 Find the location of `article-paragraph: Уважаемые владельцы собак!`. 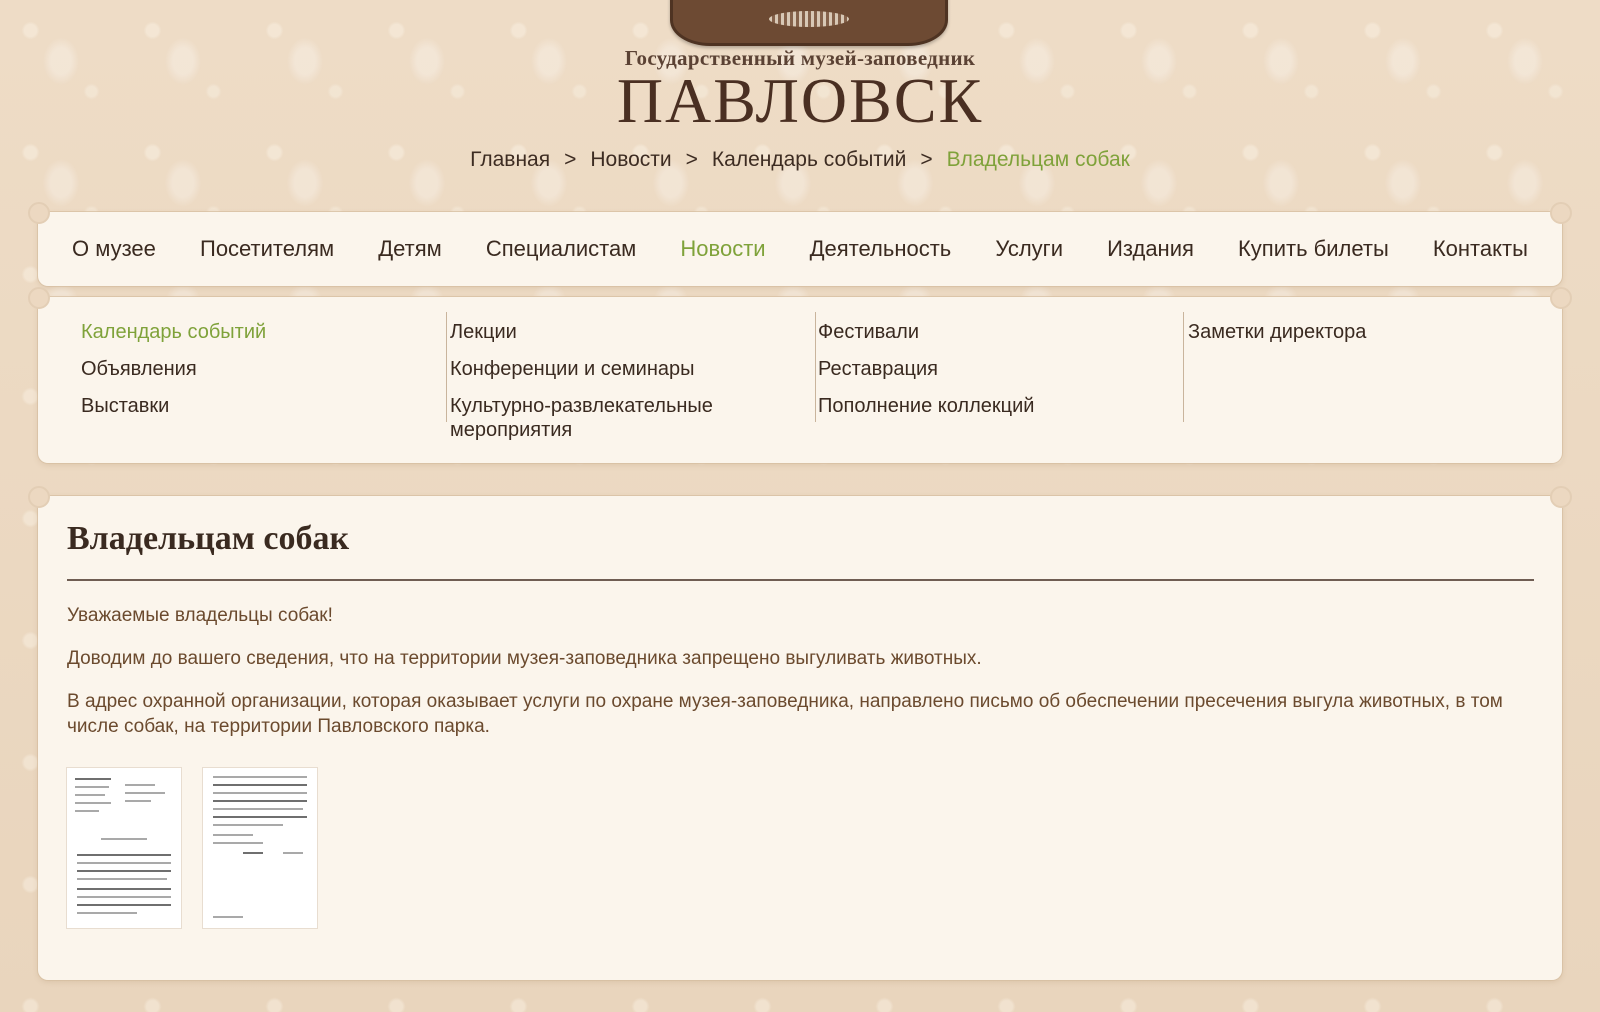

article-paragraph: Уважаемые владельцы собак! is located at coordinates (200, 615).